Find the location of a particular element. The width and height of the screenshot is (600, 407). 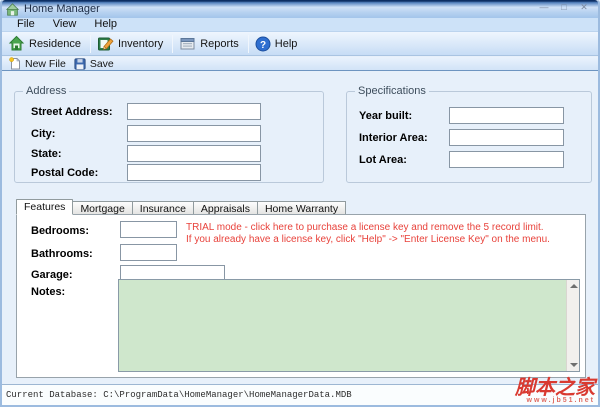

state-label: State: is located at coordinates (46, 154).